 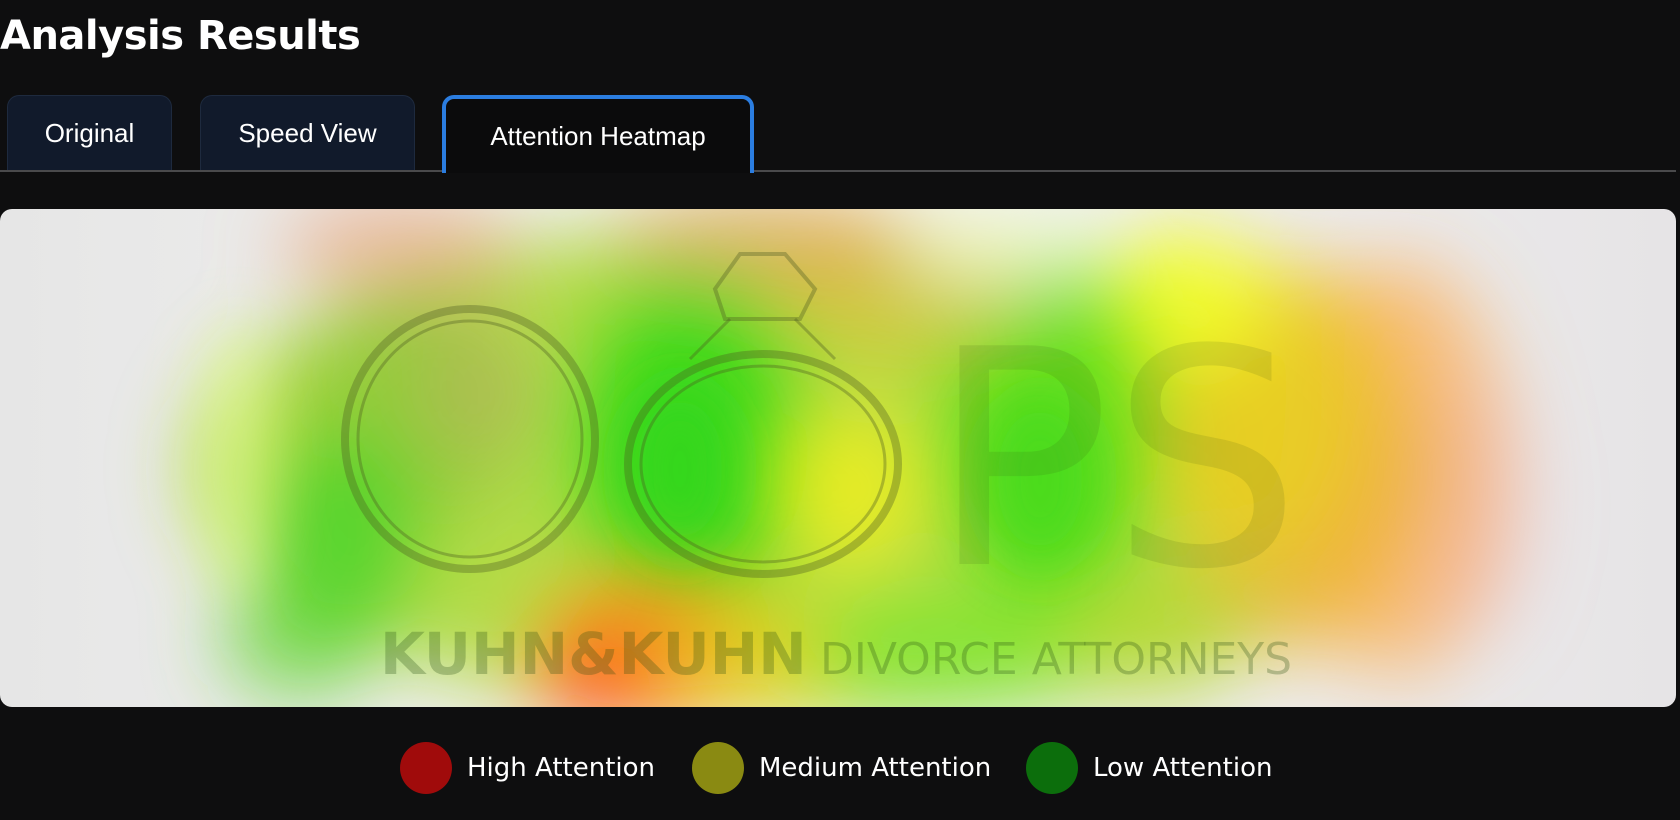 I want to click on brand-text: KUHN&KUHN, so click(x=593, y=654).